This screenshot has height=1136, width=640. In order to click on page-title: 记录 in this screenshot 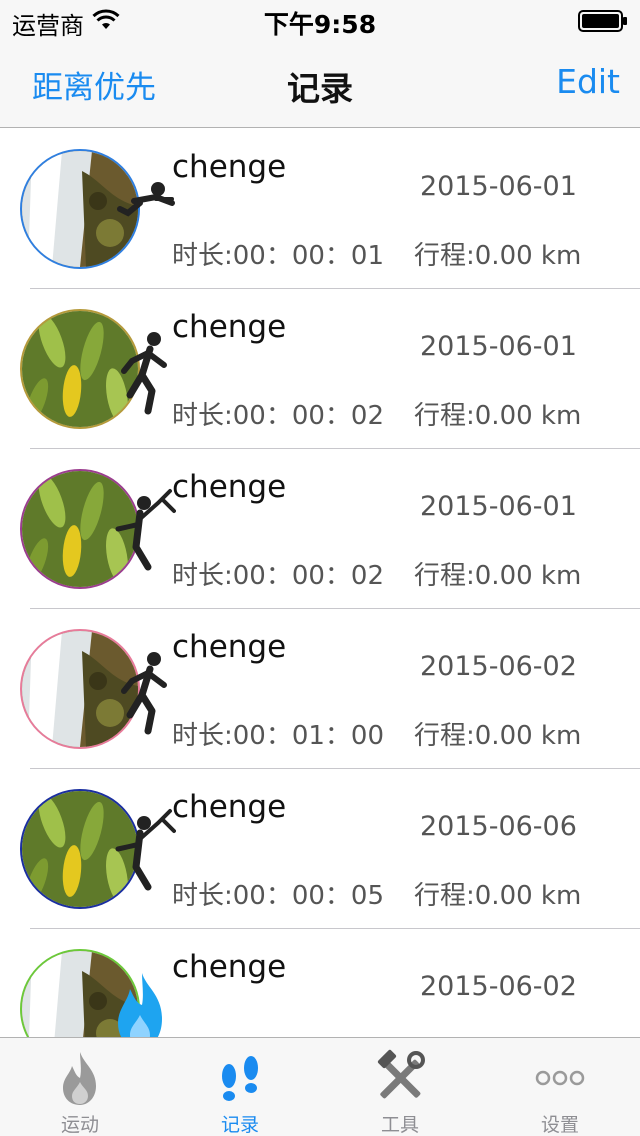, I will do `click(320, 88)`.